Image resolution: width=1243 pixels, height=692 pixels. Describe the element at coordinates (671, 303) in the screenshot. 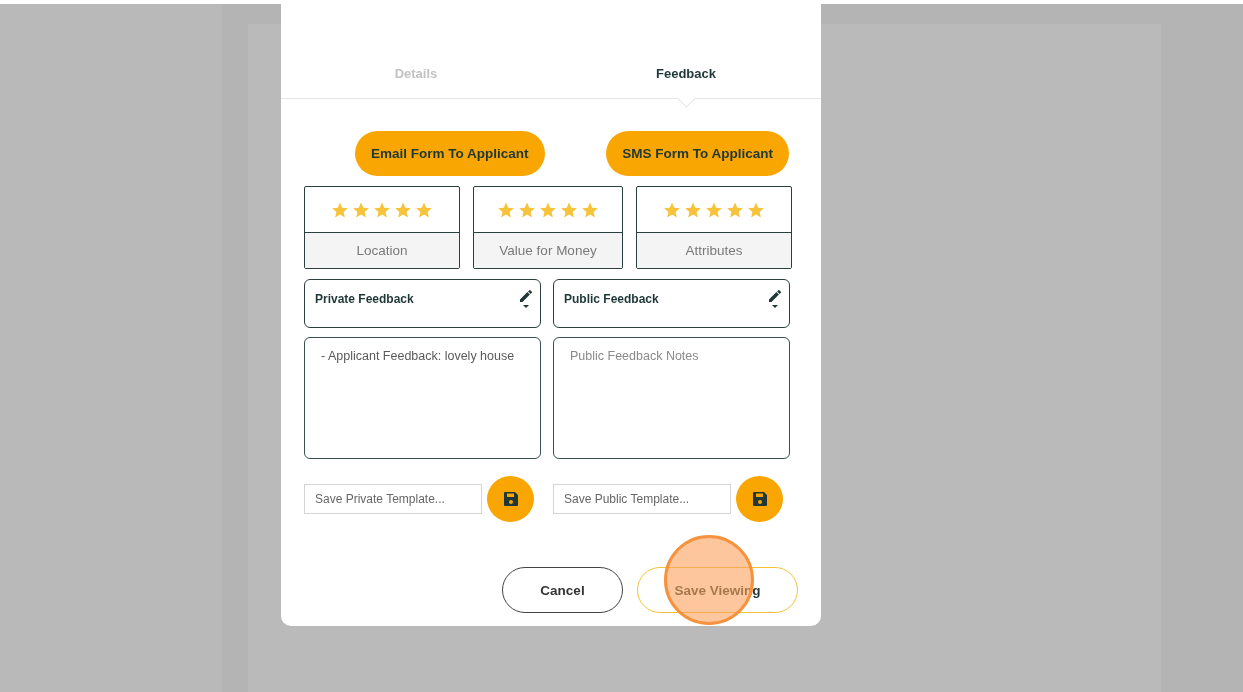

I see `feedback-dropdown: Public Feedback` at that location.